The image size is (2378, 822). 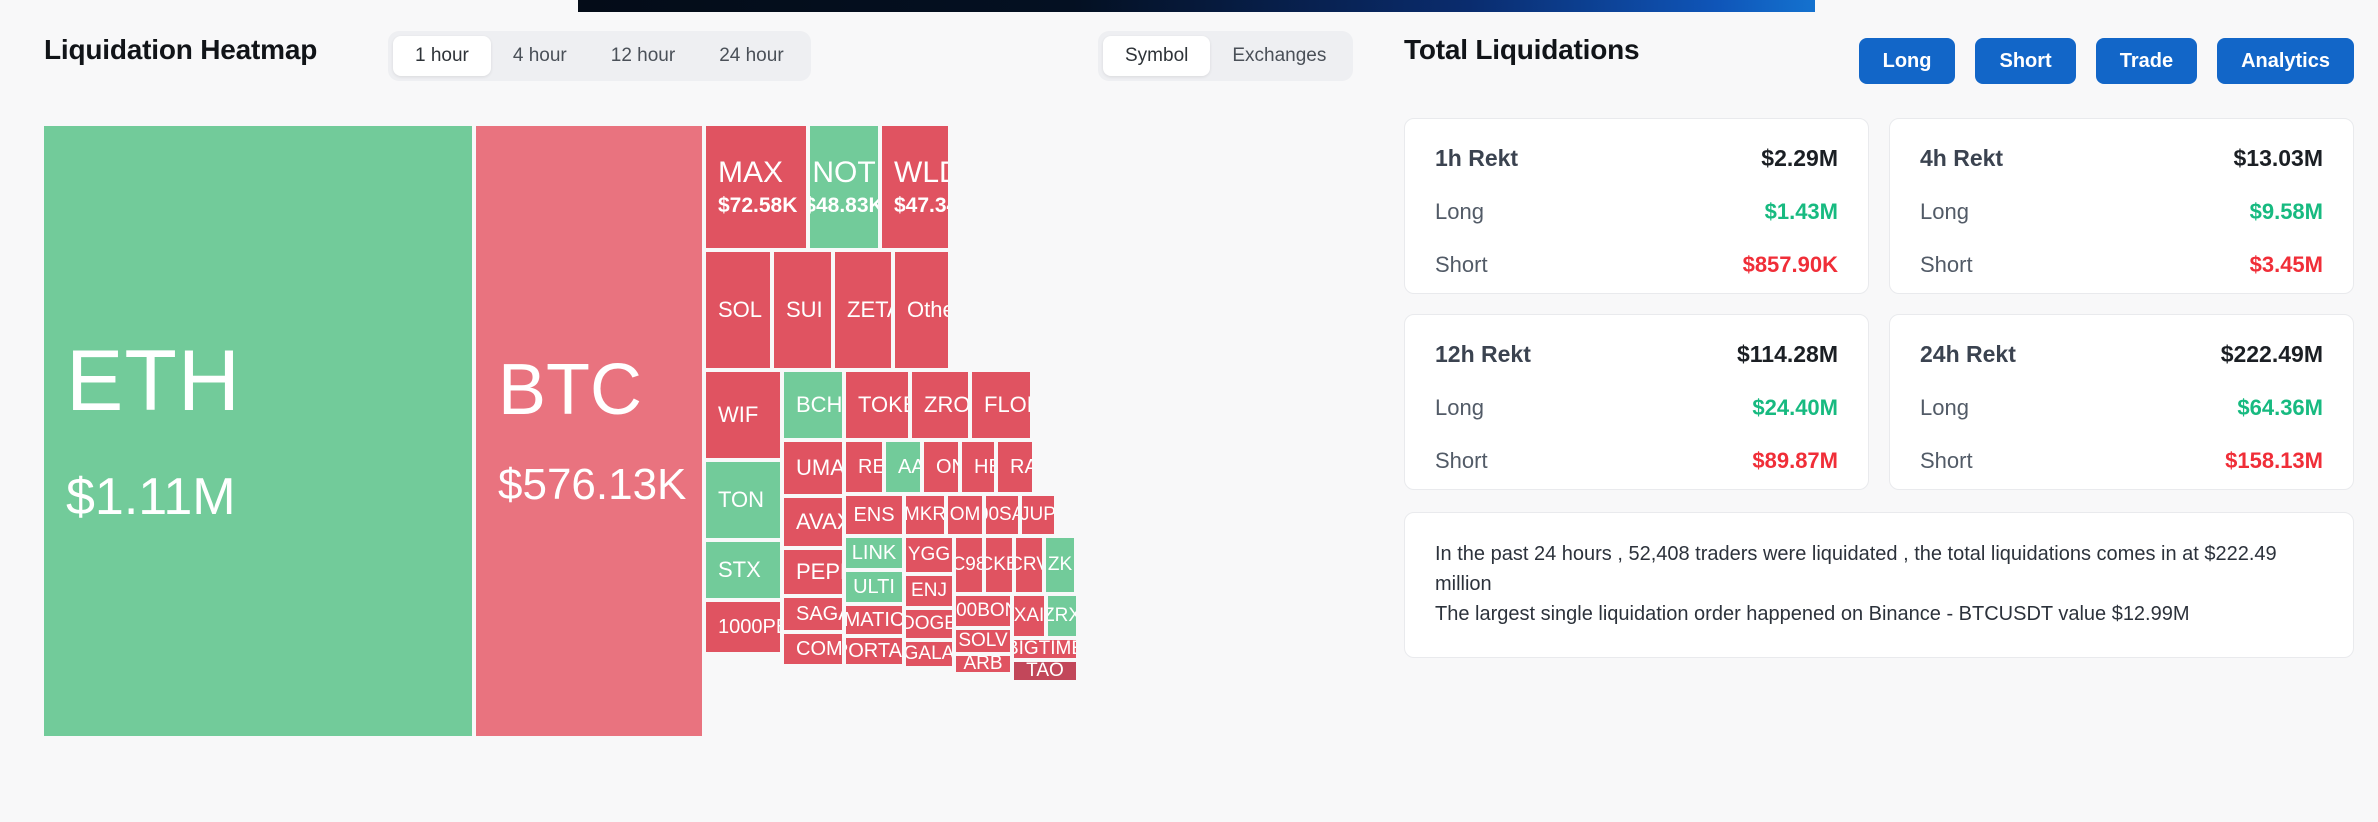 I want to click on treemap-cell-mkr: MKR, so click(x=925, y=515).